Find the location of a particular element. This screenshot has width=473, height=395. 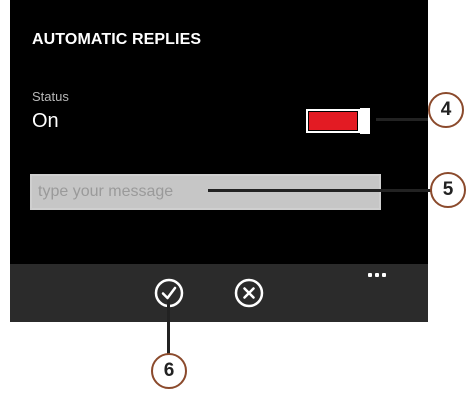

more-options-button is located at coordinates (378, 274).